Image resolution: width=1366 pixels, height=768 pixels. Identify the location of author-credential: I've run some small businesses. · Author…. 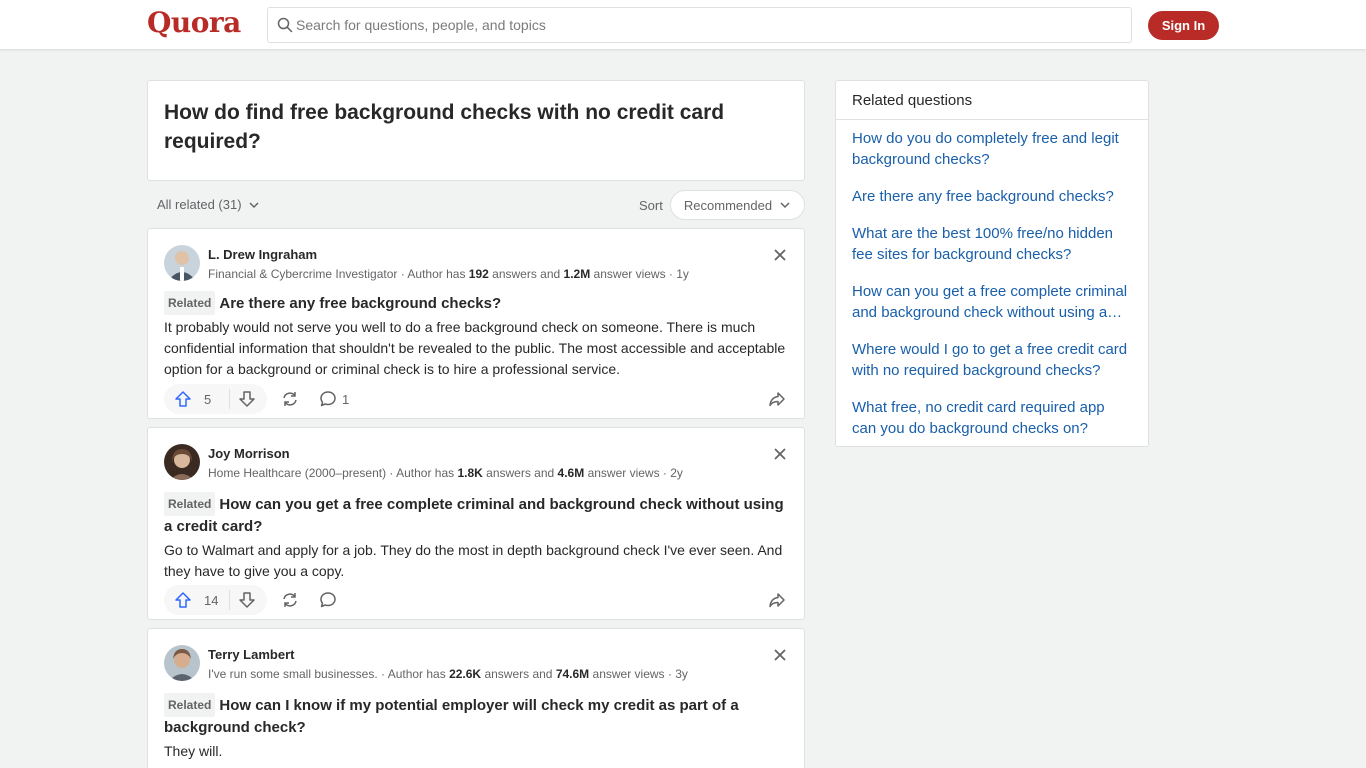
(448, 674).